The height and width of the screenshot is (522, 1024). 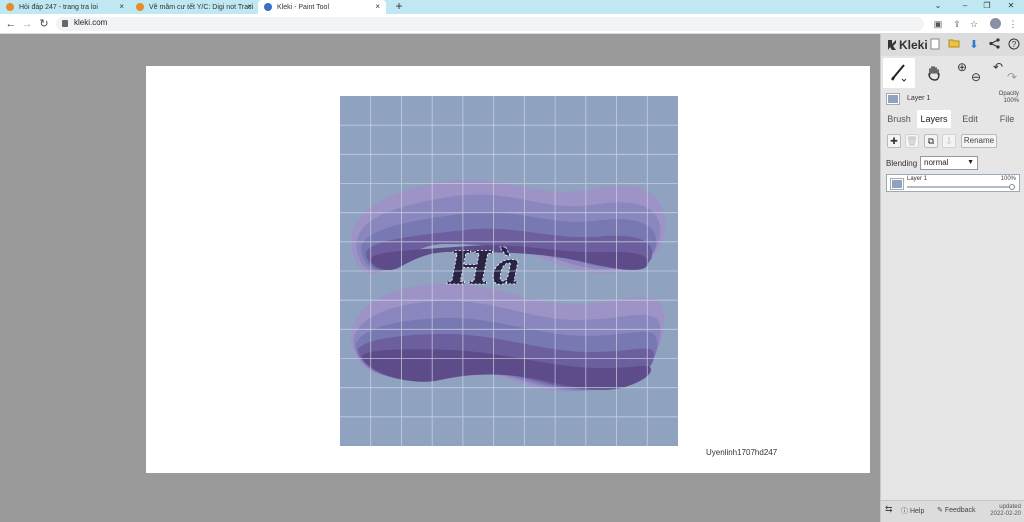 What do you see at coordinates (889, 509) in the screenshot?
I see `swap-panel-icon: ⇆` at bounding box center [889, 509].